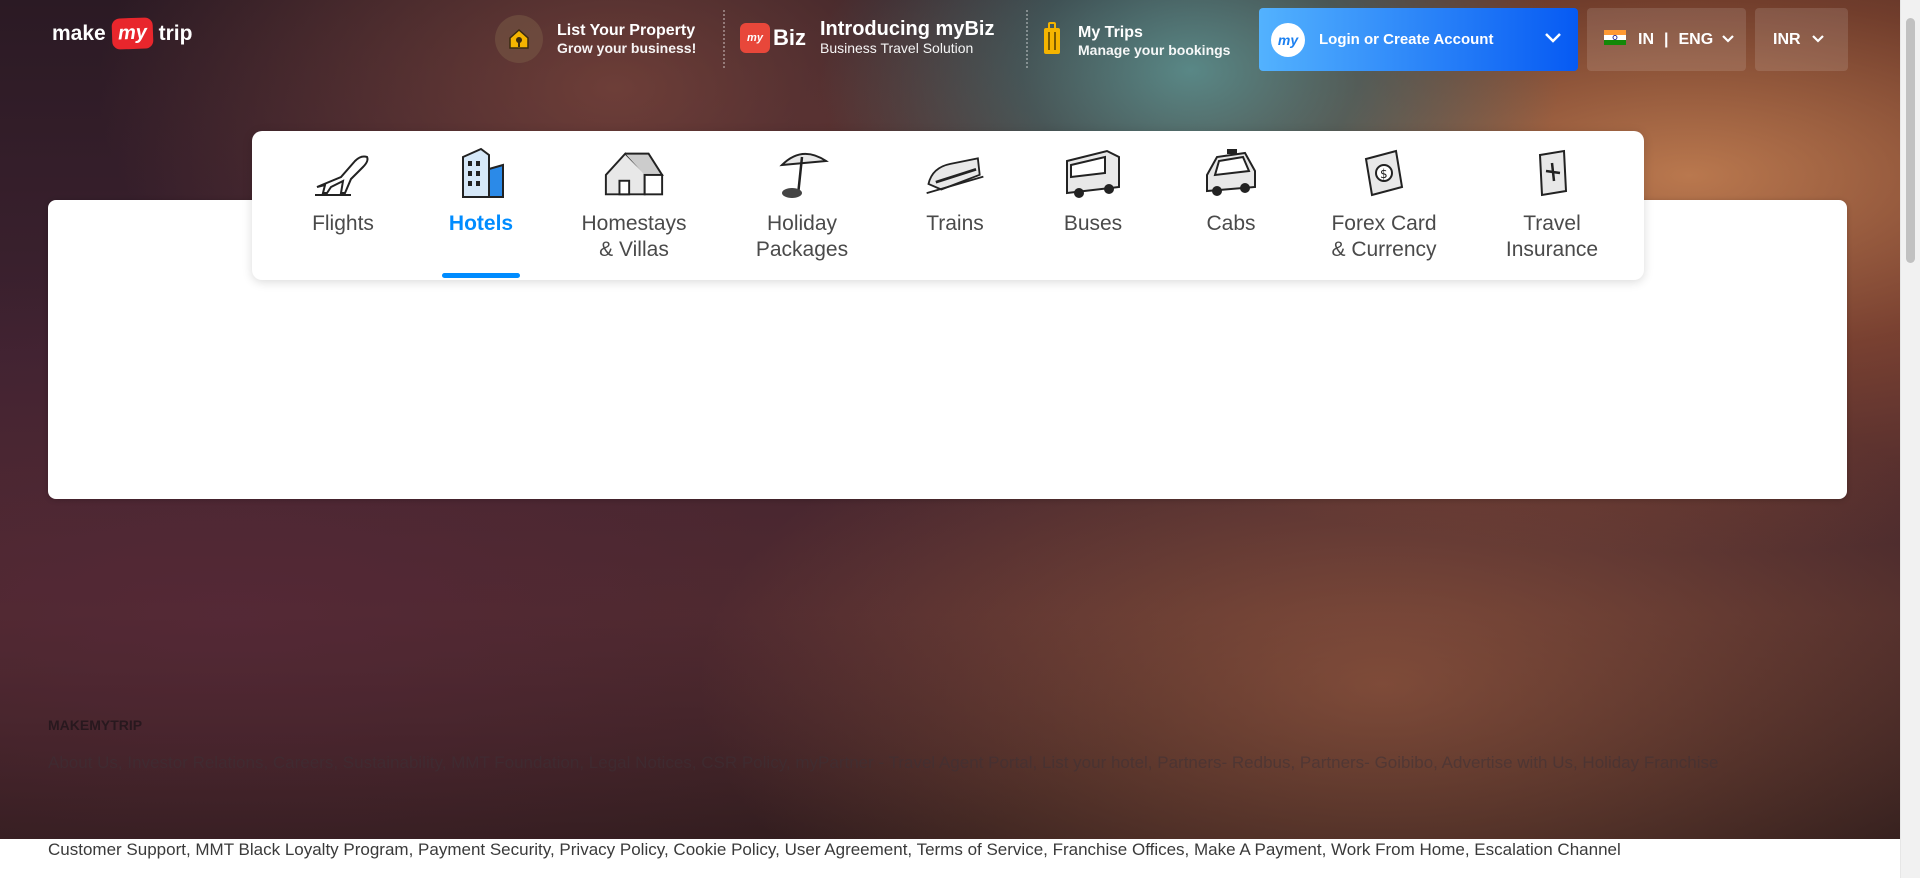 Image resolution: width=1920 pixels, height=878 pixels. I want to click on nav-label: Travel Insurance, so click(1552, 236).